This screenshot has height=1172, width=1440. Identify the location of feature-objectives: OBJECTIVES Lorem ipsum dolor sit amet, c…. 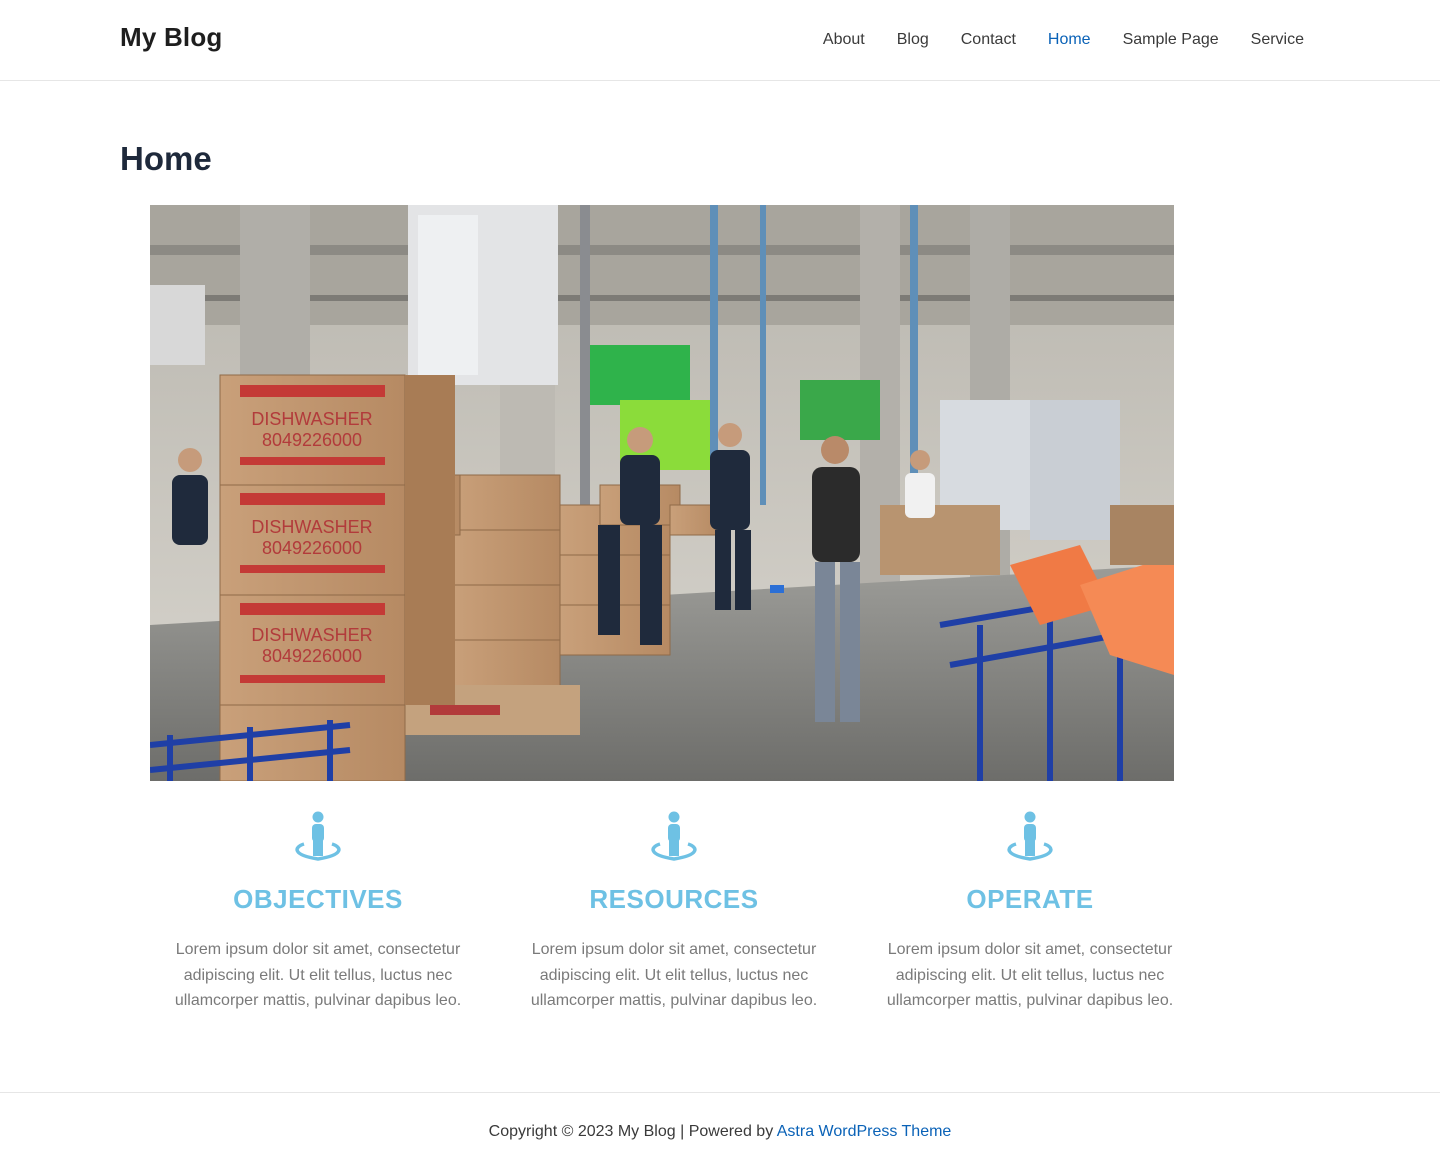
(318, 912).